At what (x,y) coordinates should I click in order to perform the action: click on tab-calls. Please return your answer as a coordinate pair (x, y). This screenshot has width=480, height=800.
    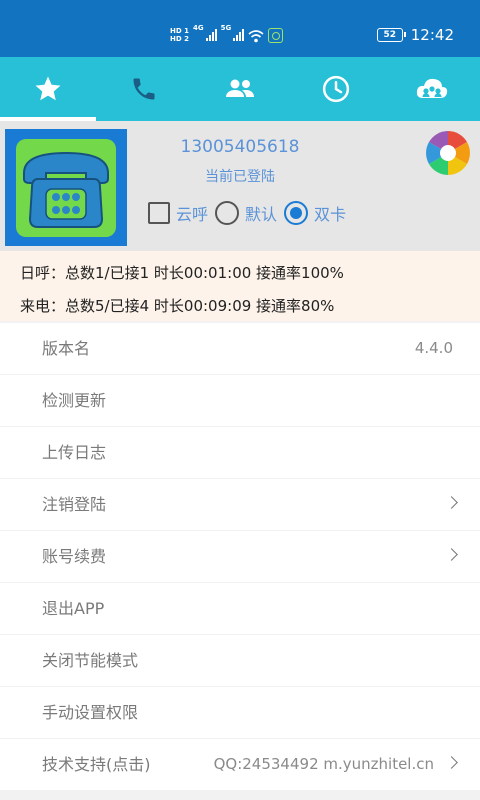
    Looking at the image, I should click on (144, 89).